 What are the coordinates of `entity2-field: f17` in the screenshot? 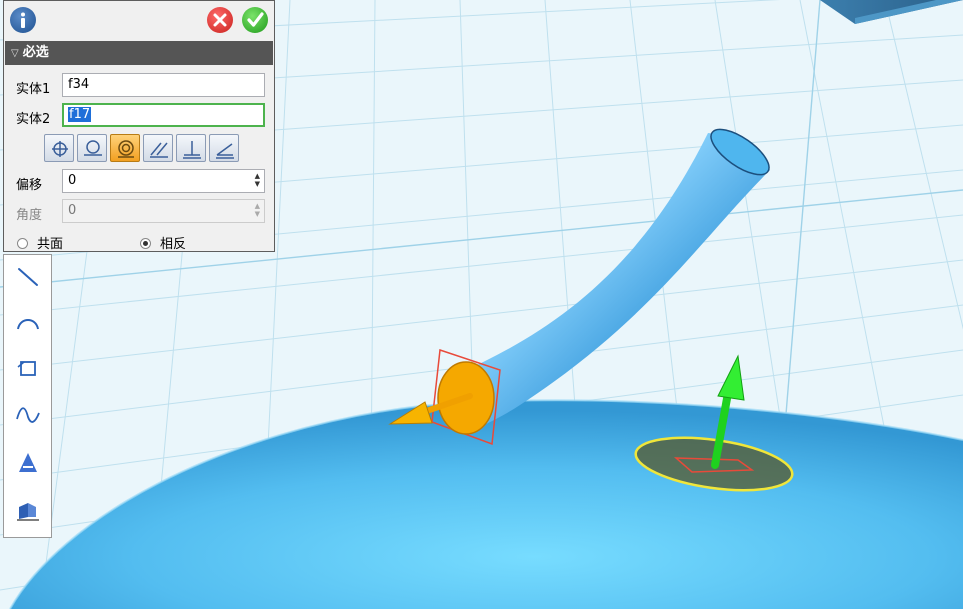 It's located at (163, 115).